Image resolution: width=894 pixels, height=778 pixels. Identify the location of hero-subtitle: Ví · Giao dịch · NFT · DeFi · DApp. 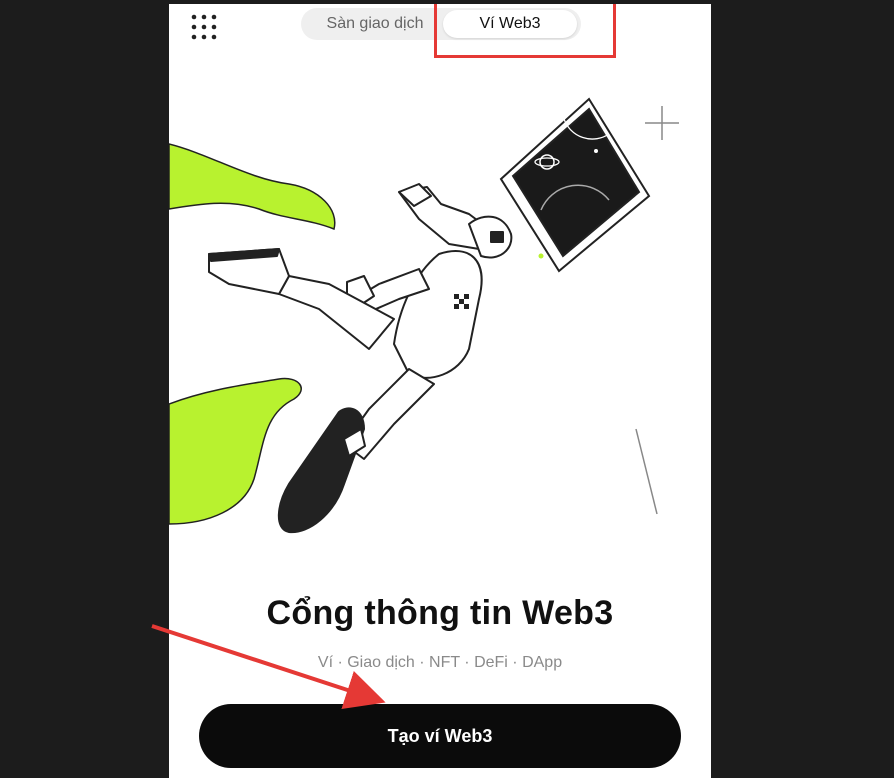
(440, 662).